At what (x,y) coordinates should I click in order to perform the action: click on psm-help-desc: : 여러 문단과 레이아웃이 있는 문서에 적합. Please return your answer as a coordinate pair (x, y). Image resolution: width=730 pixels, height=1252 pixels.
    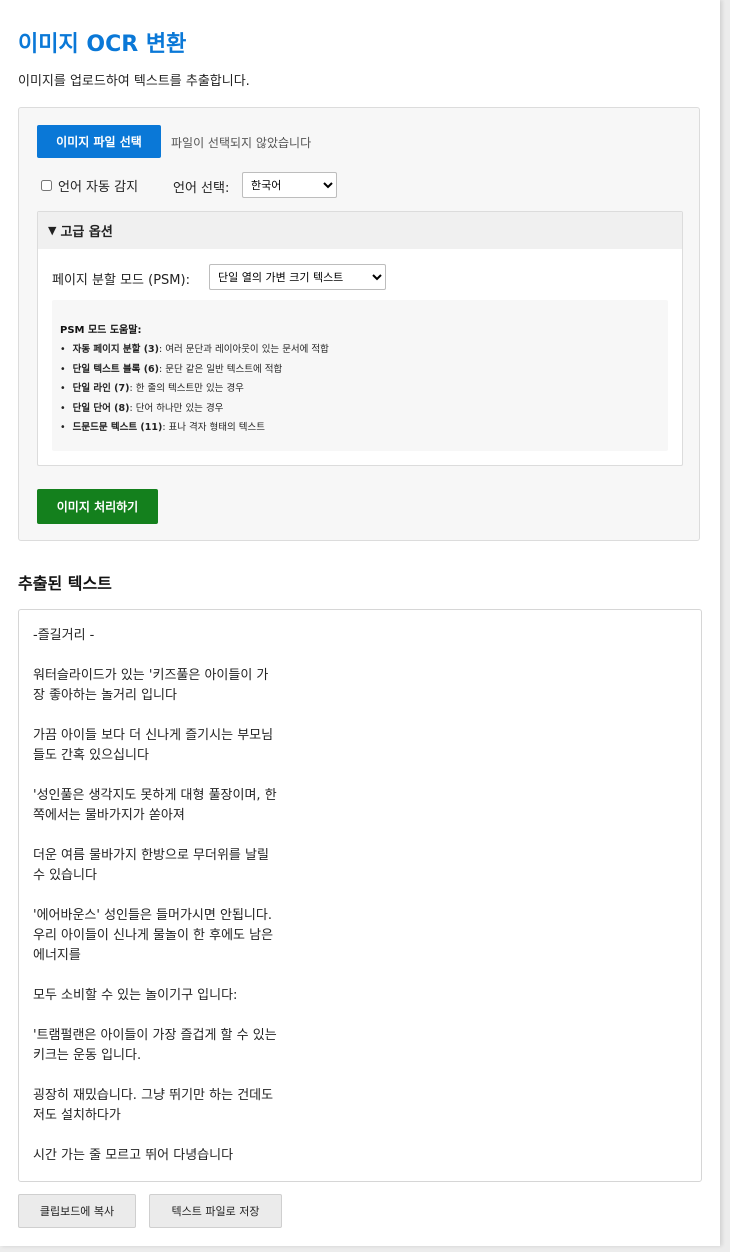
    Looking at the image, I should click on (244, 349).